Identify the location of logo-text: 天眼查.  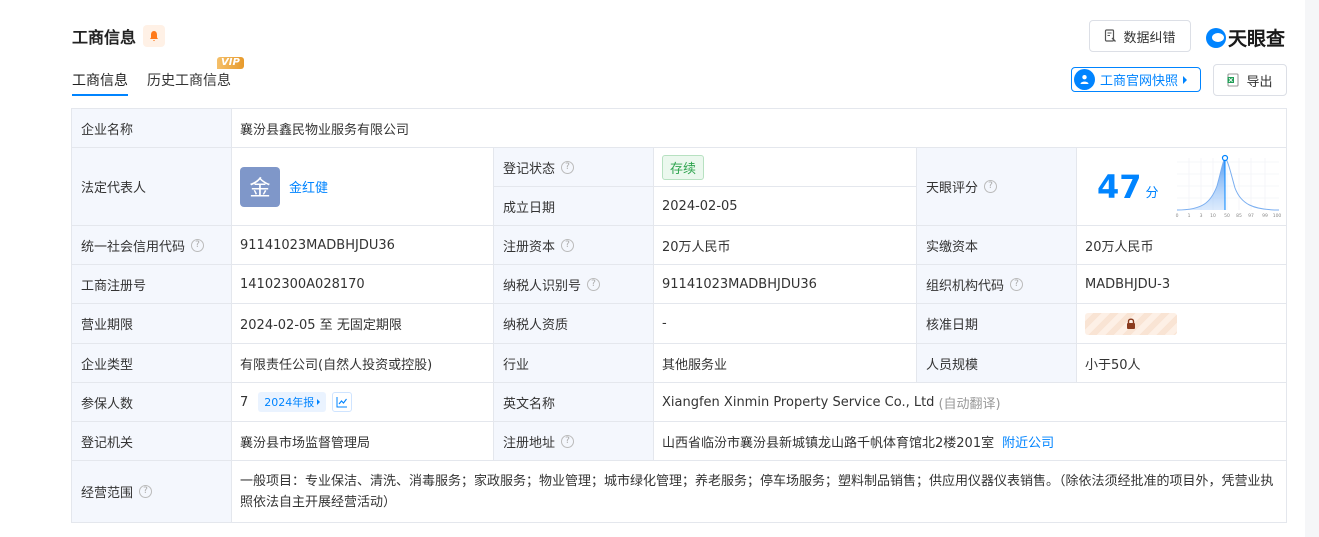
(1257, 39).